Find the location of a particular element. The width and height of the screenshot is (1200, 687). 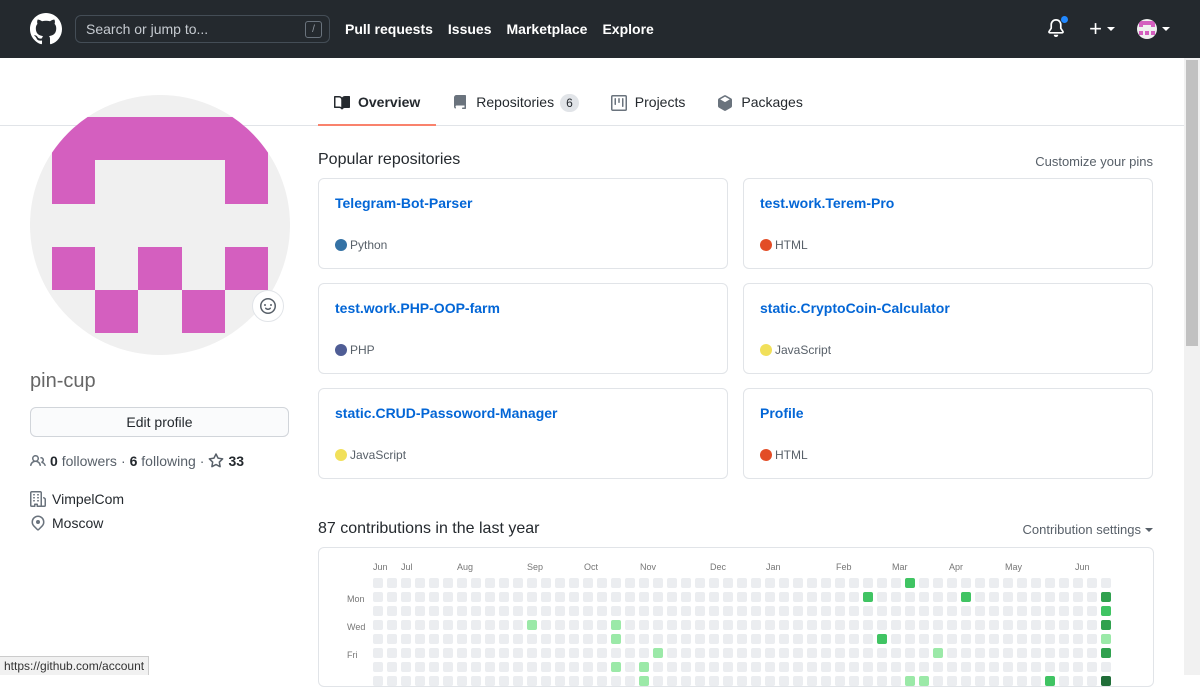

tab-projects: Projects is located at coordinates (648, 104).